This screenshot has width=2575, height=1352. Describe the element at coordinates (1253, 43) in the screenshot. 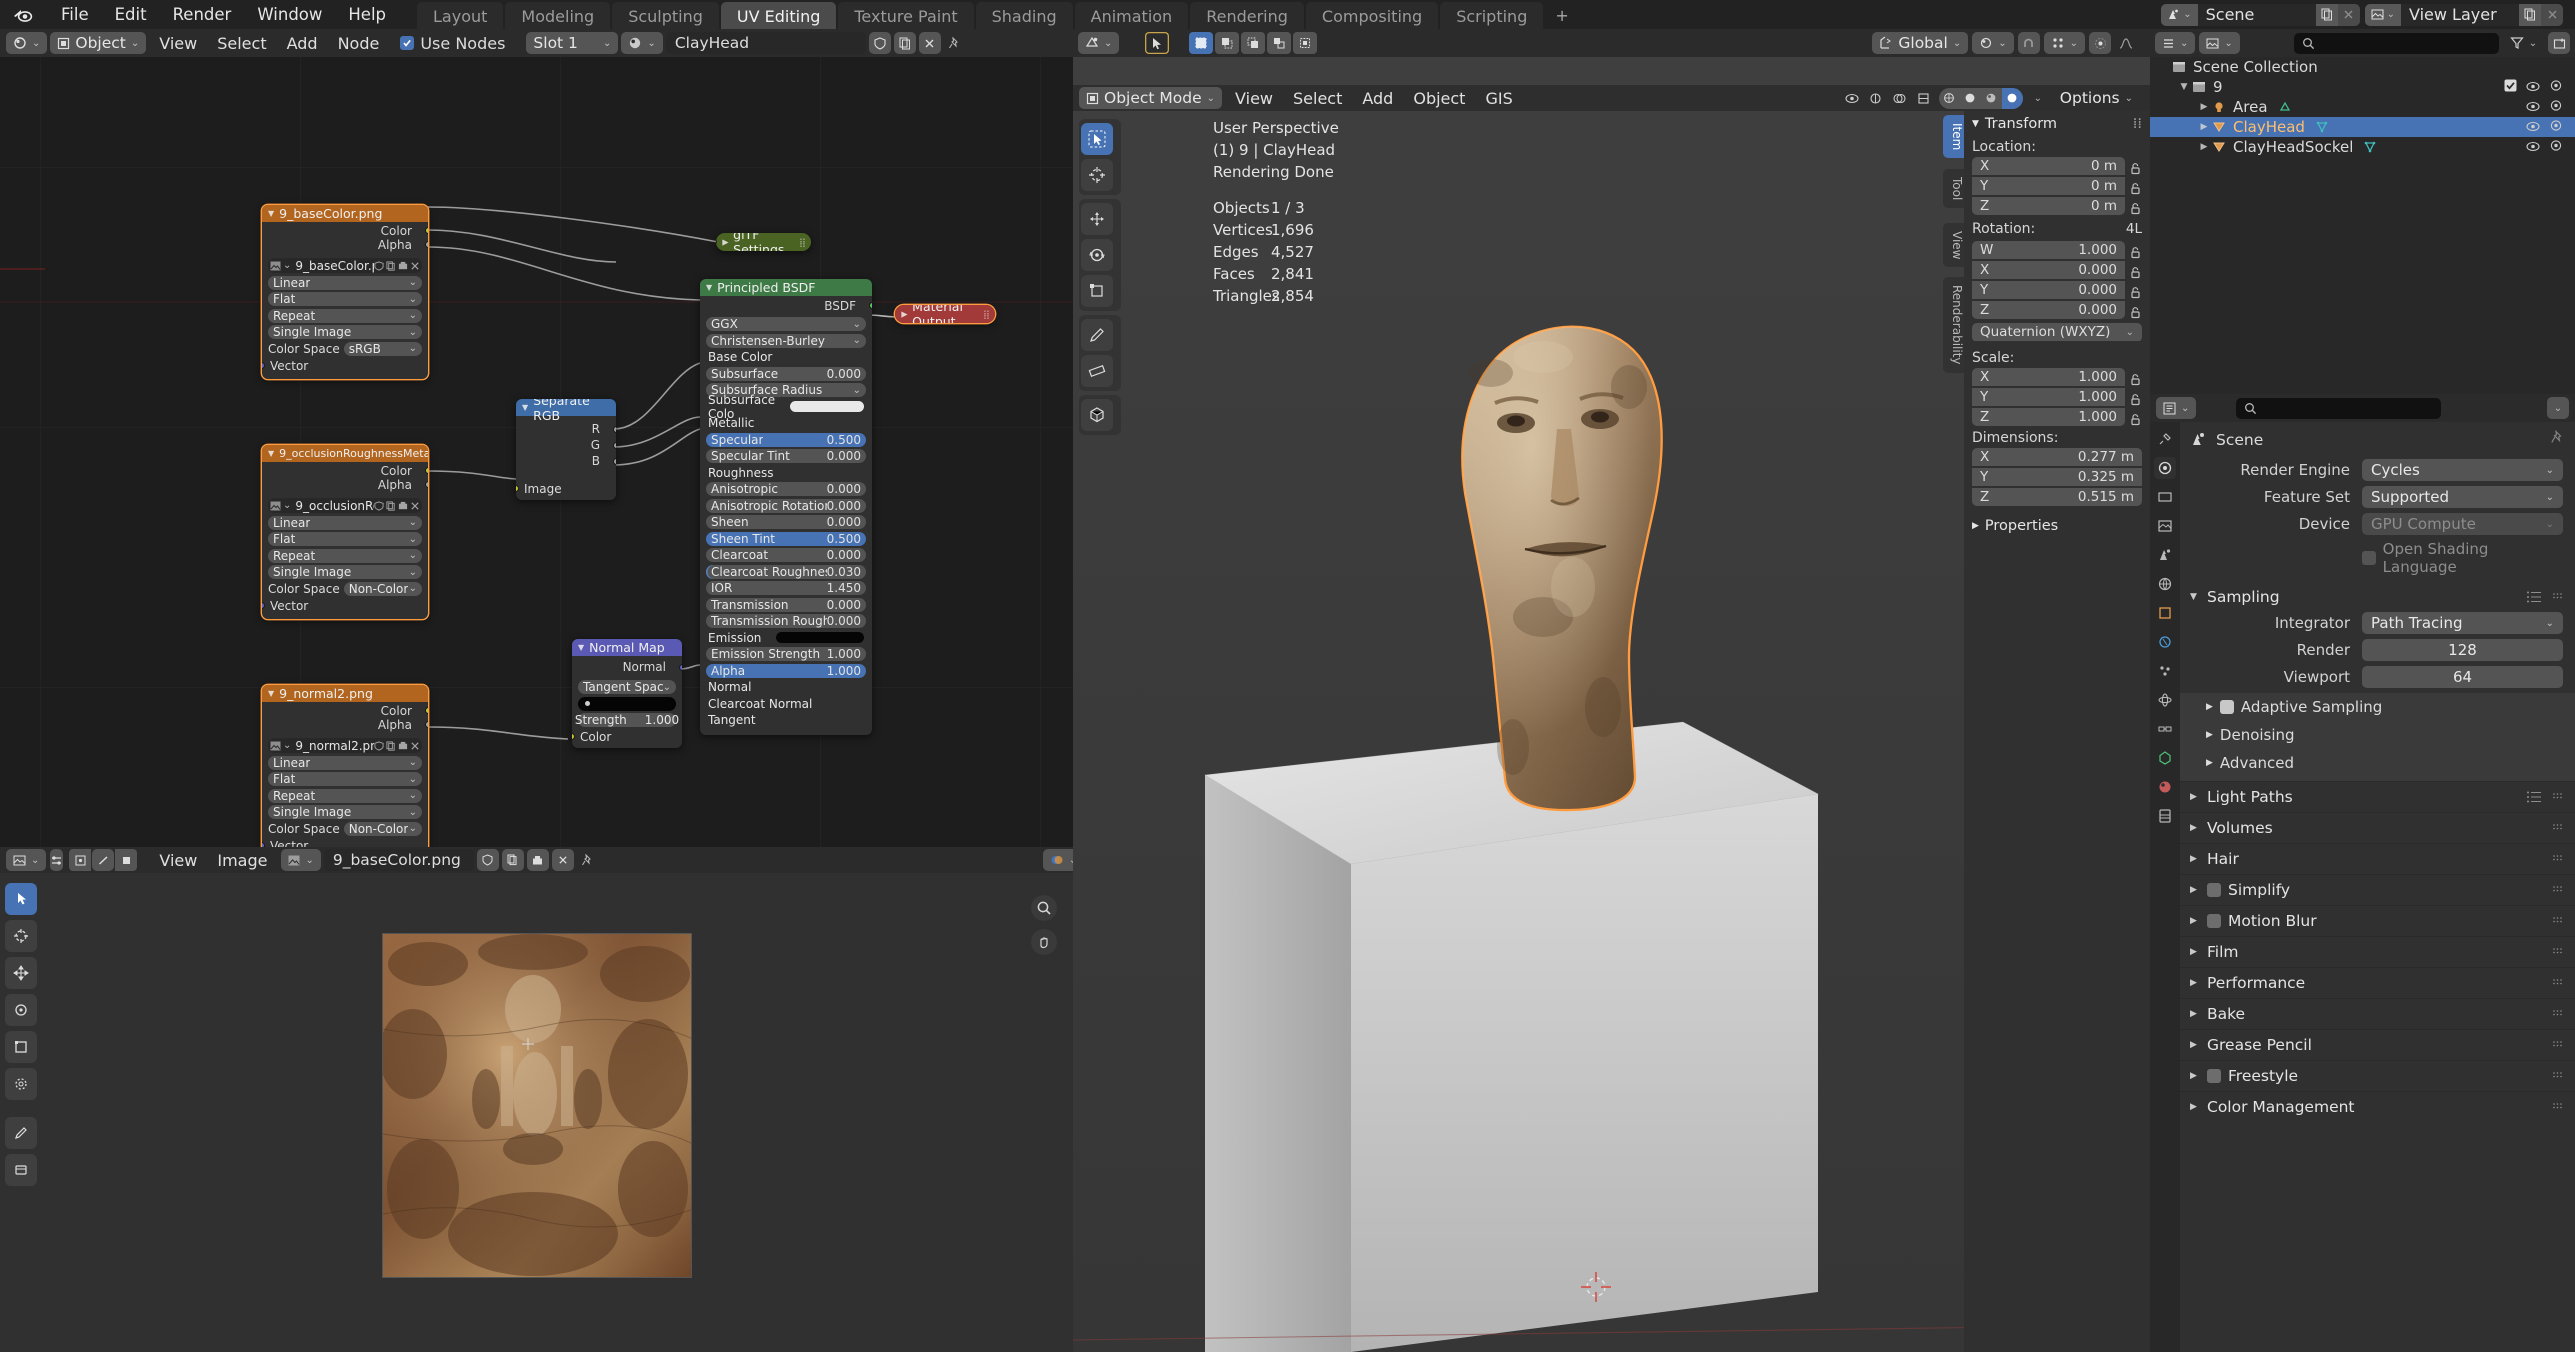

I see `select-subtract-icon` at that location.